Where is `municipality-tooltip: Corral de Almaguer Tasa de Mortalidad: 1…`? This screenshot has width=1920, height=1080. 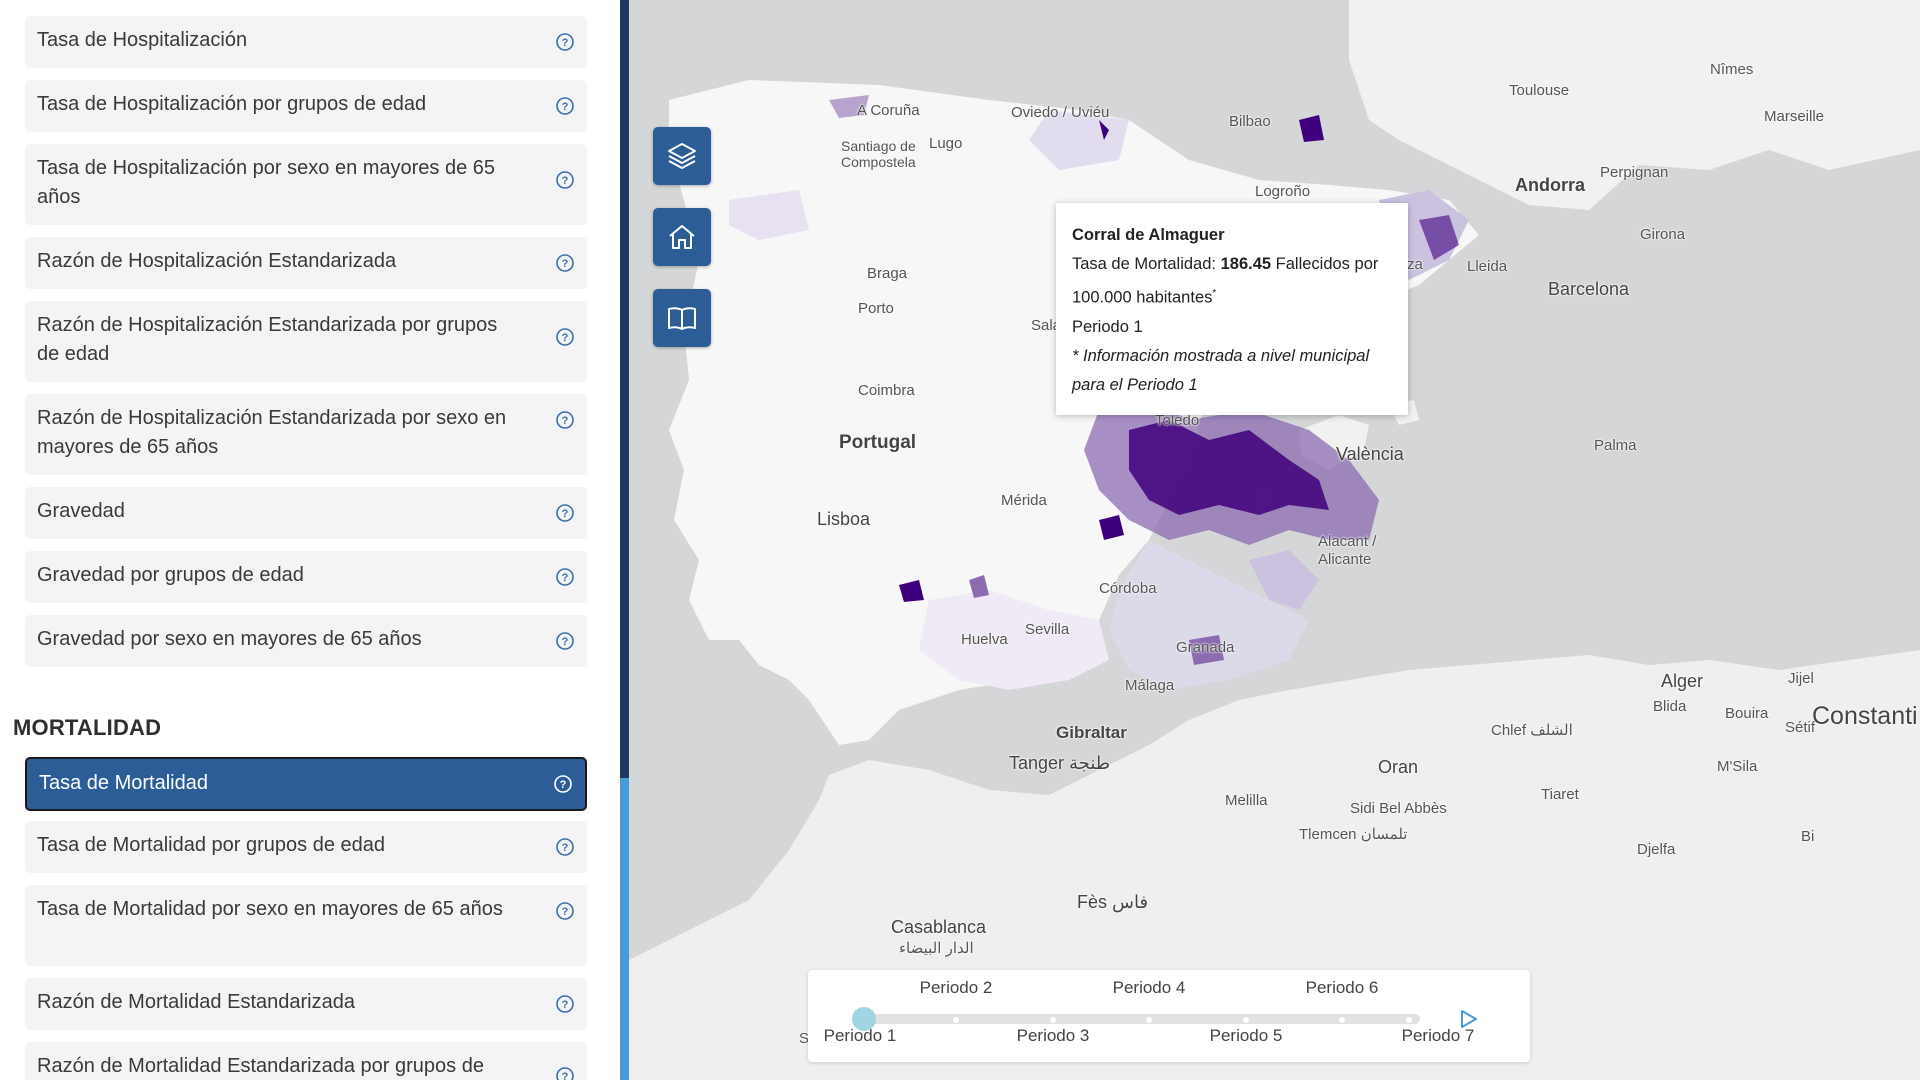 municipality-tooltip: Corral de Almaguer Tasa de Mortalidad: 1… is located at coordinates (1232, 309).